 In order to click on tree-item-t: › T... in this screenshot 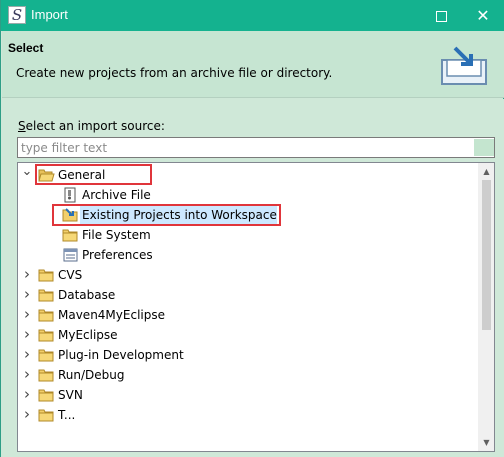, I will do `click(248, 415)`.